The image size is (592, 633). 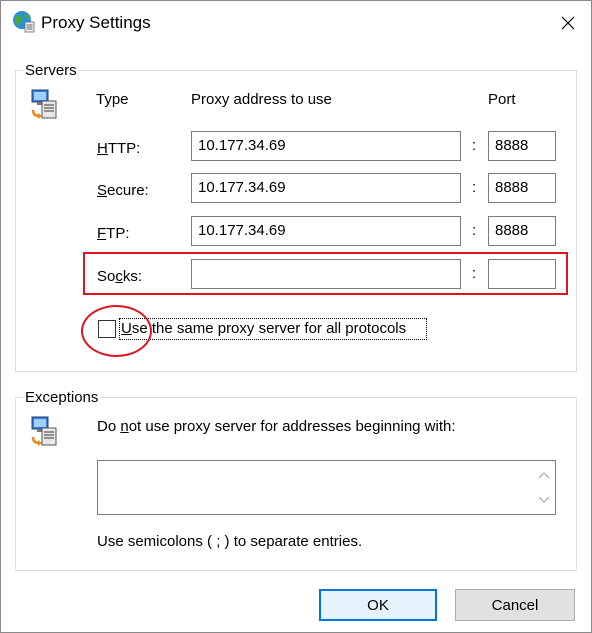 What do you see at coordinates (378, 605) in the screenshot?
I see `ok-button: OK` at bounding box center [378, 605].